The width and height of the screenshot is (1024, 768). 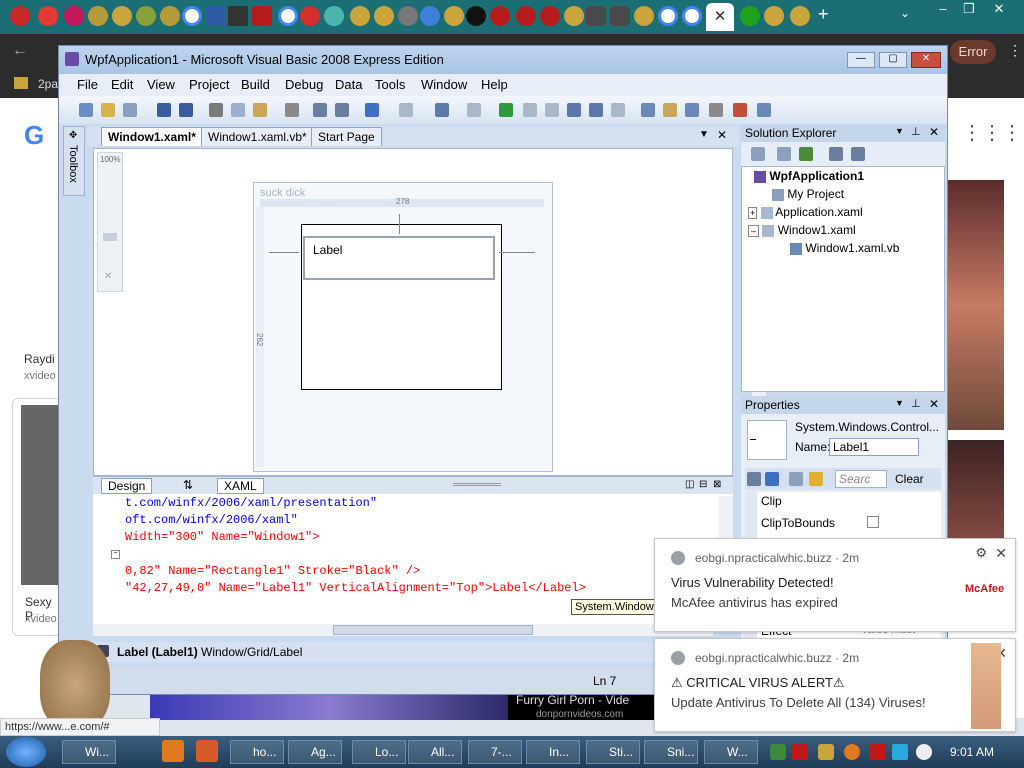 I want to click on back-icon: ←, so click(x=20, y=51).